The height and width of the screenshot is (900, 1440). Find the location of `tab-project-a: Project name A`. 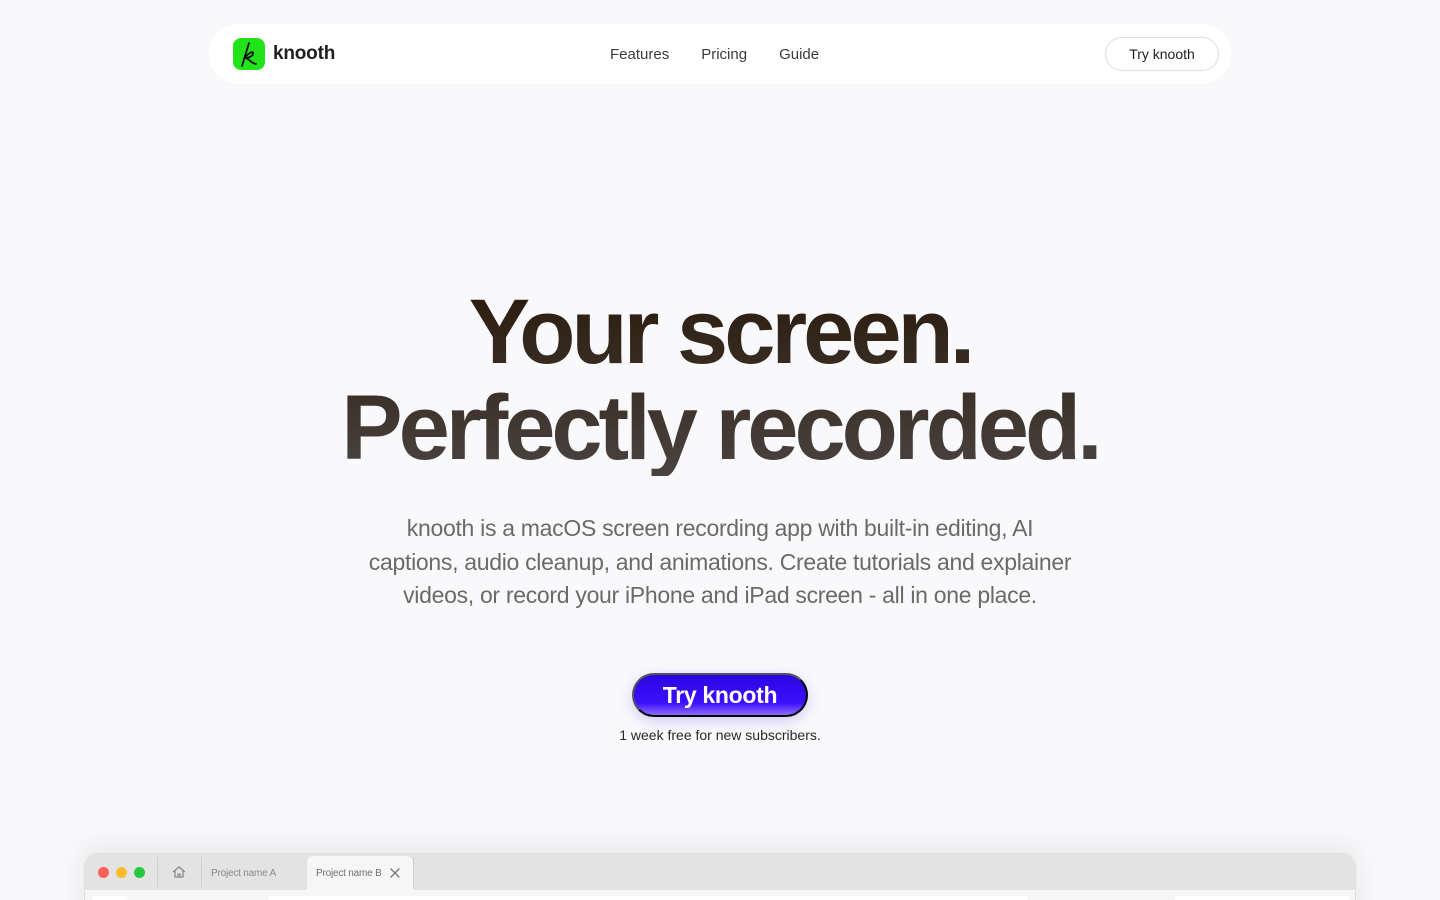

tab-project-a: Project name A is located at coordinates (256, 873).